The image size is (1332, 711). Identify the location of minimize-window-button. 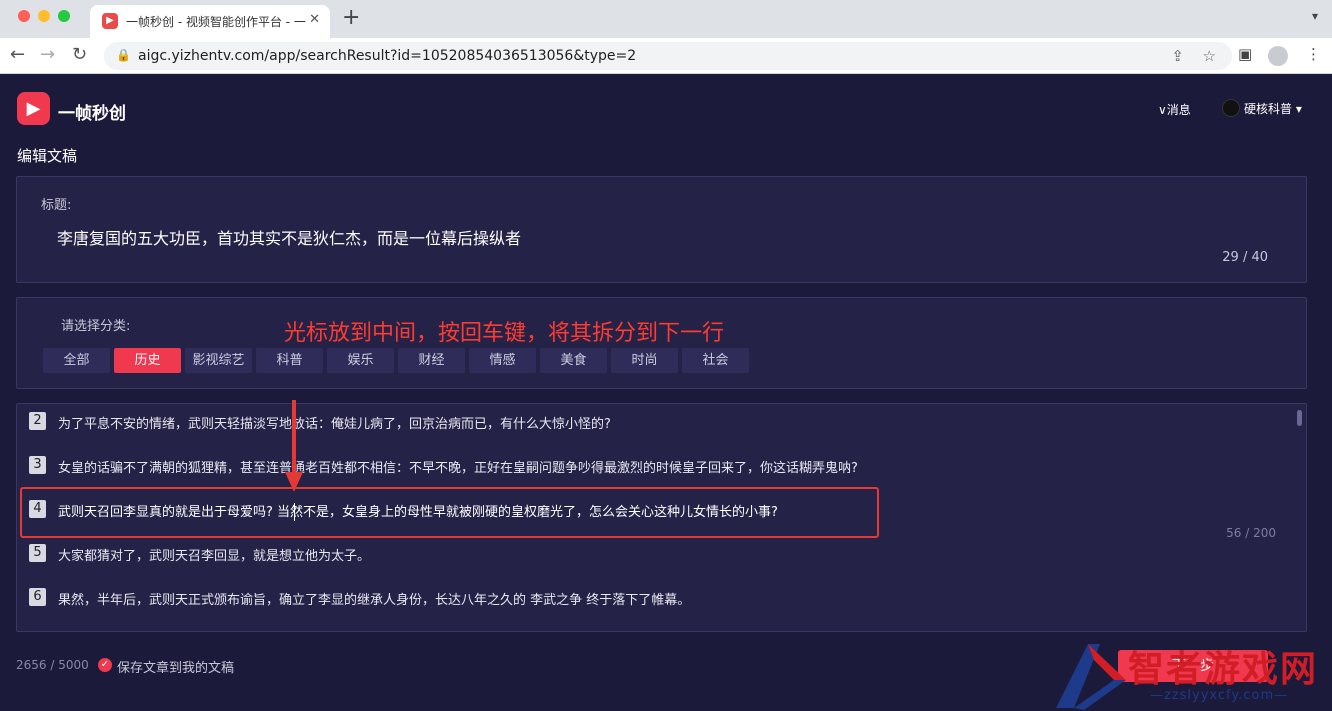
(44, 16).